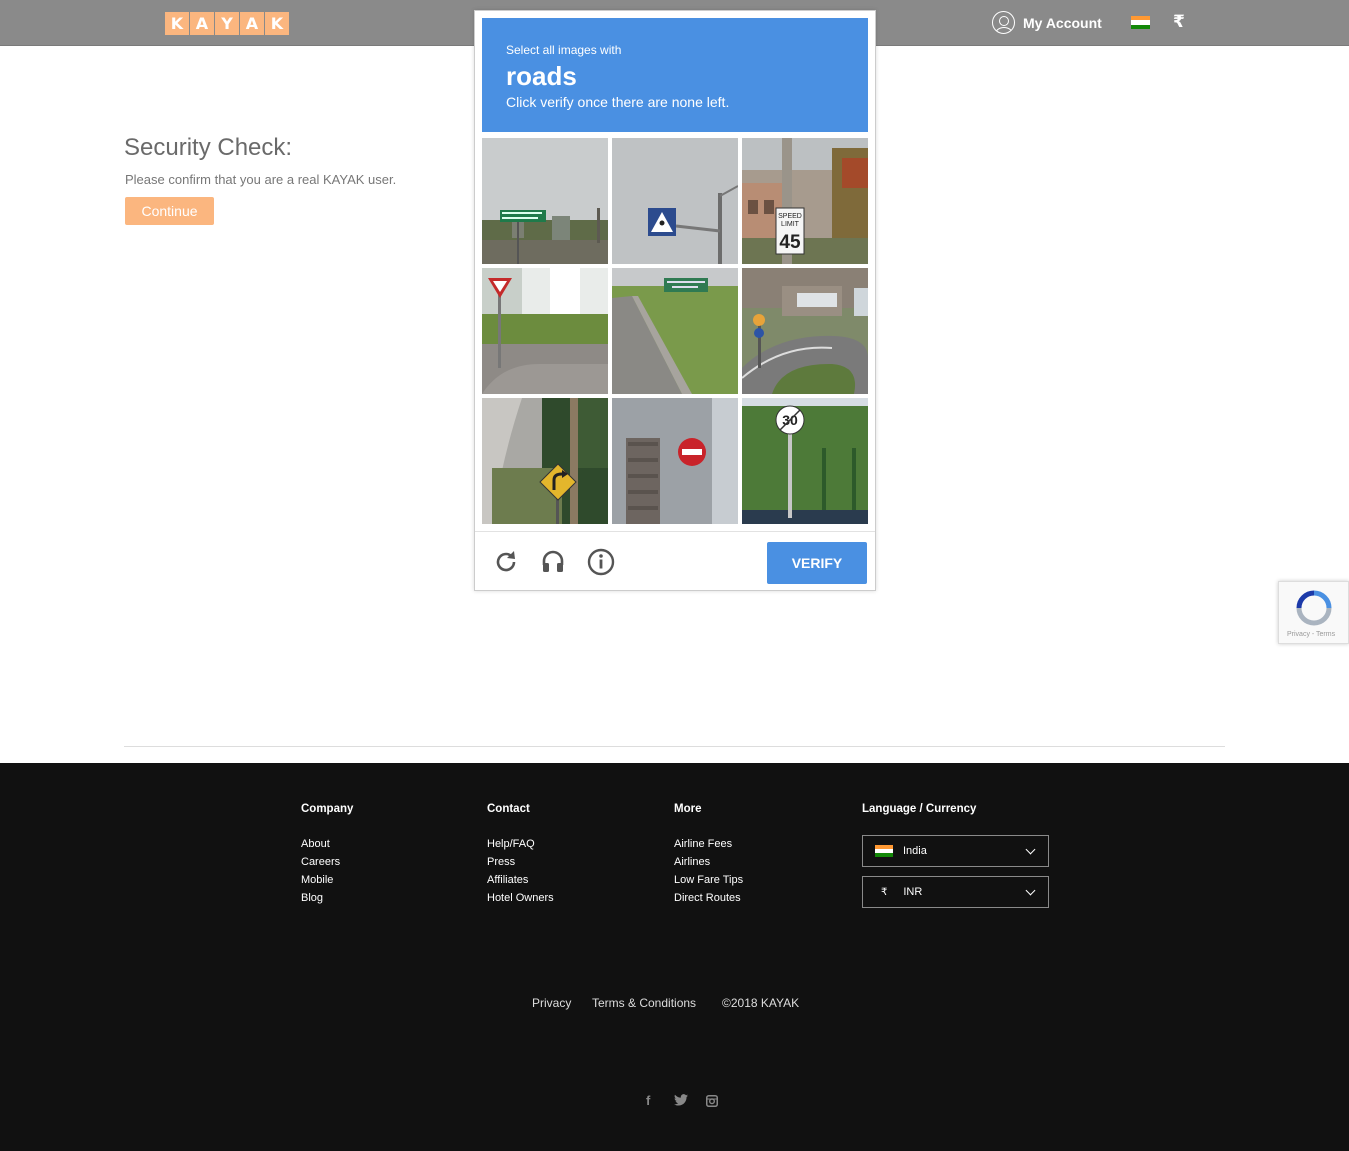 The width and height of the screenshot is (1349, 1151). What do you see at coordinates (1311, 634) in the screenshot?
I see `recaptcha-links: Privacy - Terms` at bounding box center [1311, 634].